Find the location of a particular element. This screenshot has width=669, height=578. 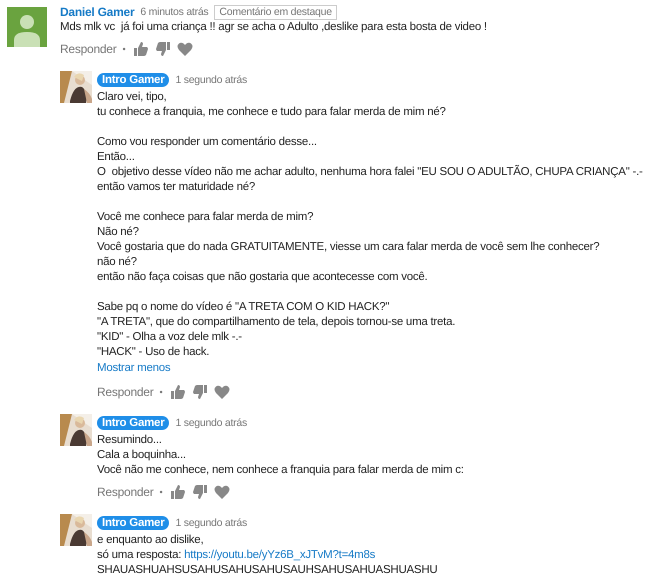

comment-text: então vamos ter maturidade né? is located at coordinates (176, 187).